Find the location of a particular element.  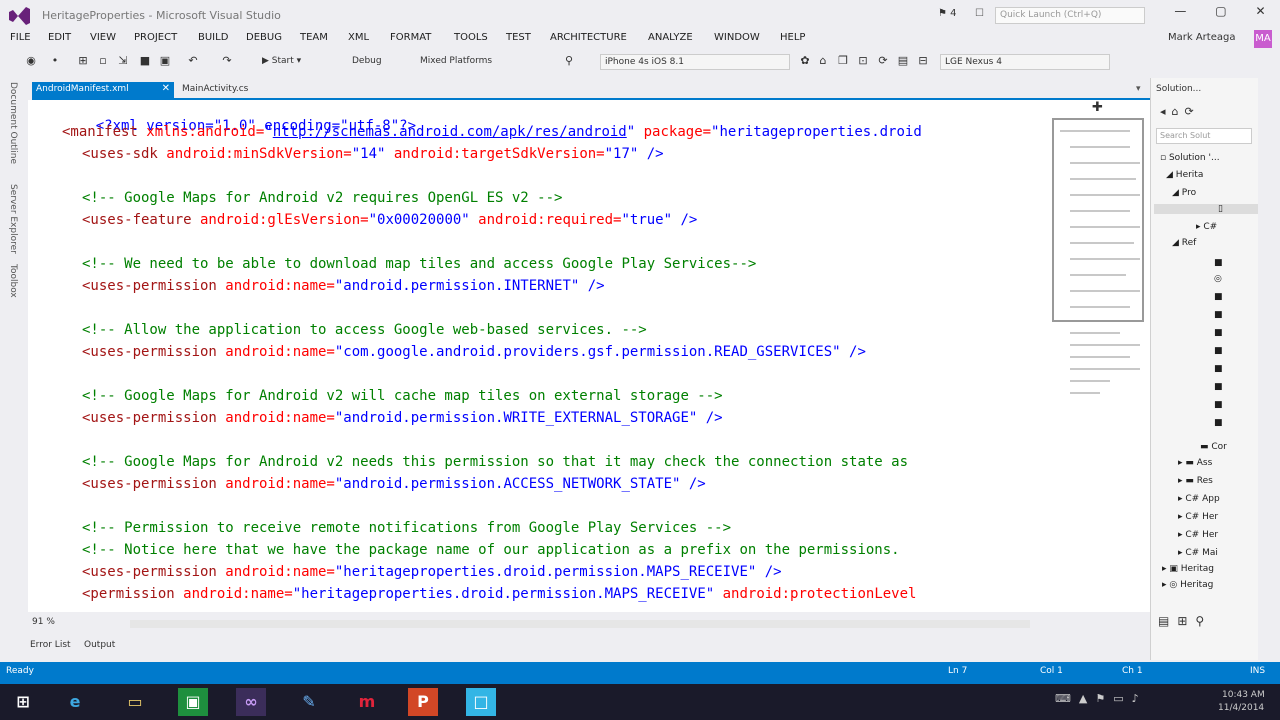

windows-start-icon: ⊞ is located at coordinates (23, 702).